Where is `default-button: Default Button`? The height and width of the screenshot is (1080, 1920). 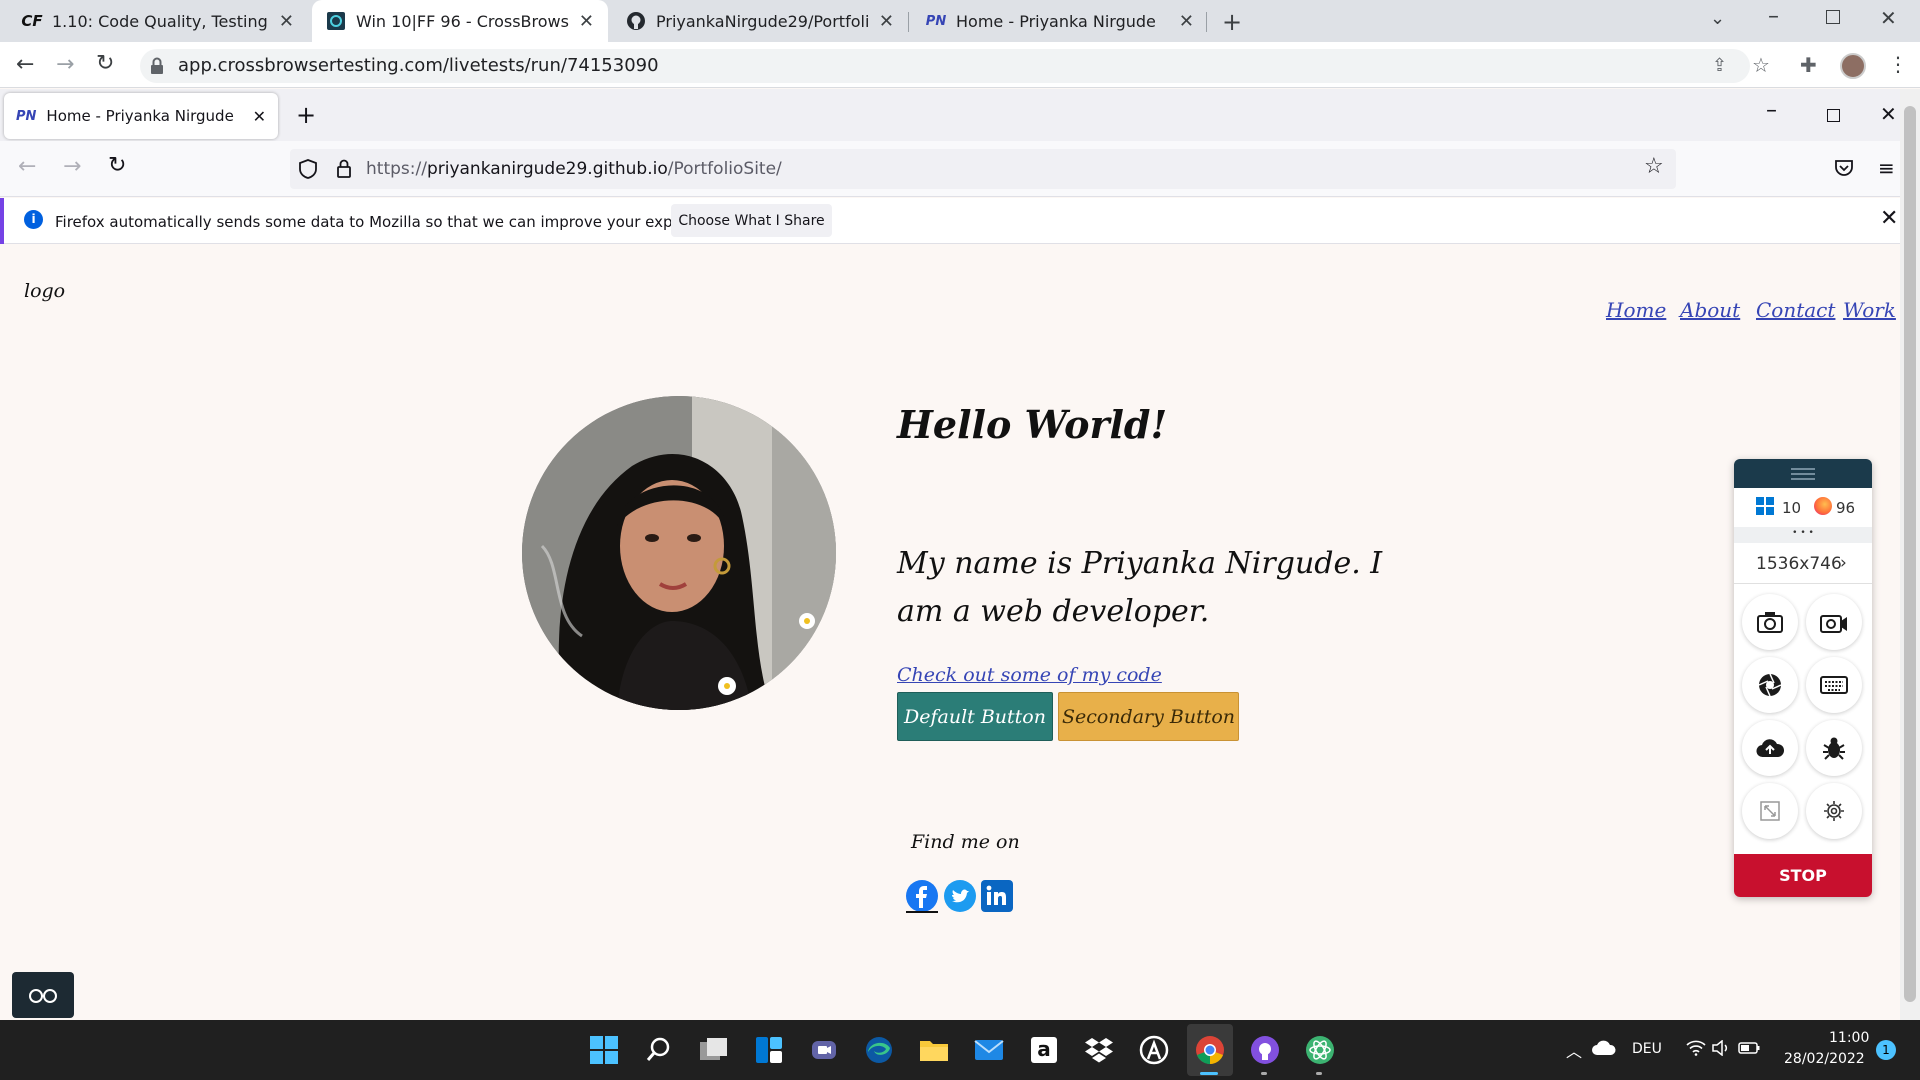 default-button: Default Button is located at coordinates (975, 716).